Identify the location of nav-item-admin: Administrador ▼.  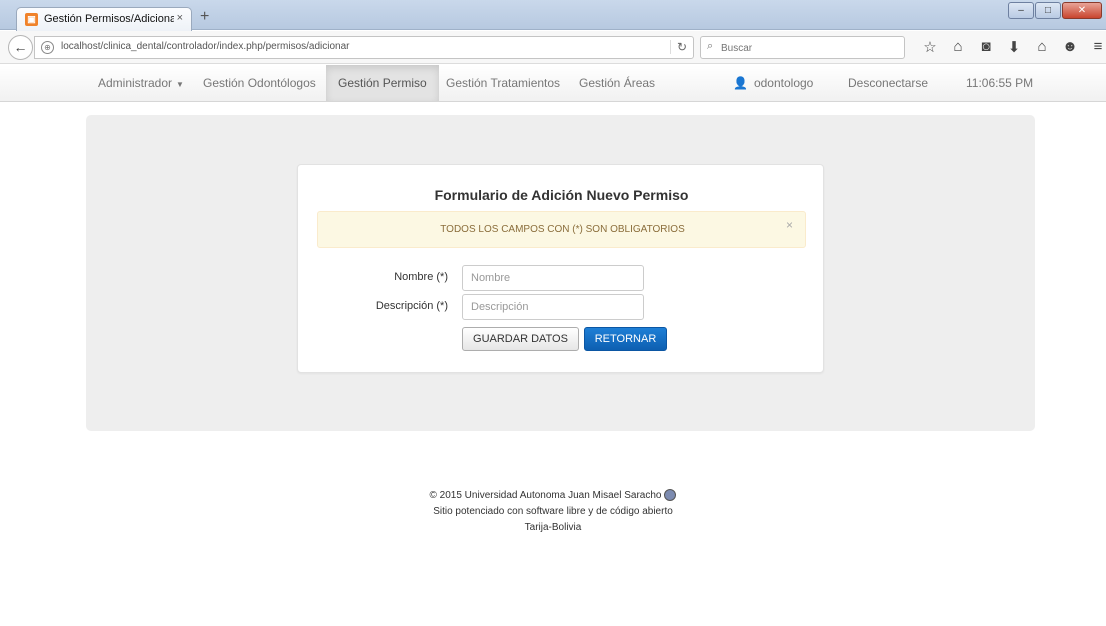
(141, 83).